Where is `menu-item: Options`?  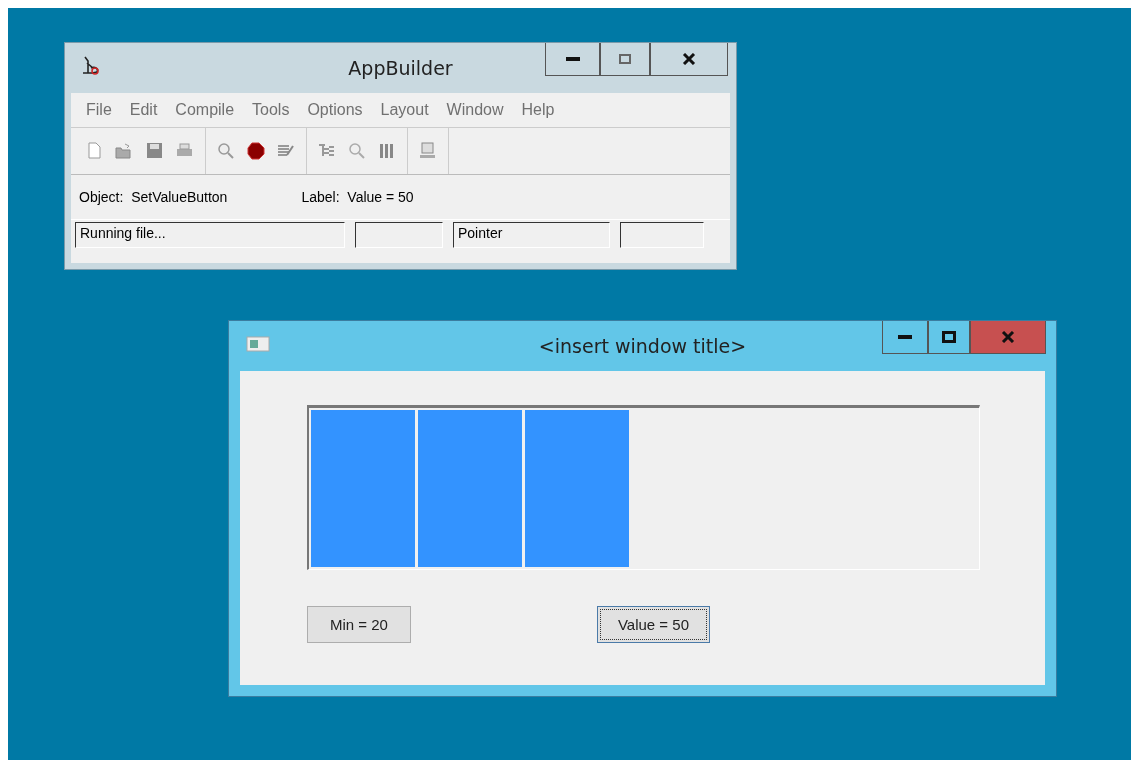 menu-item: Options is located at coordinates (335, 110).